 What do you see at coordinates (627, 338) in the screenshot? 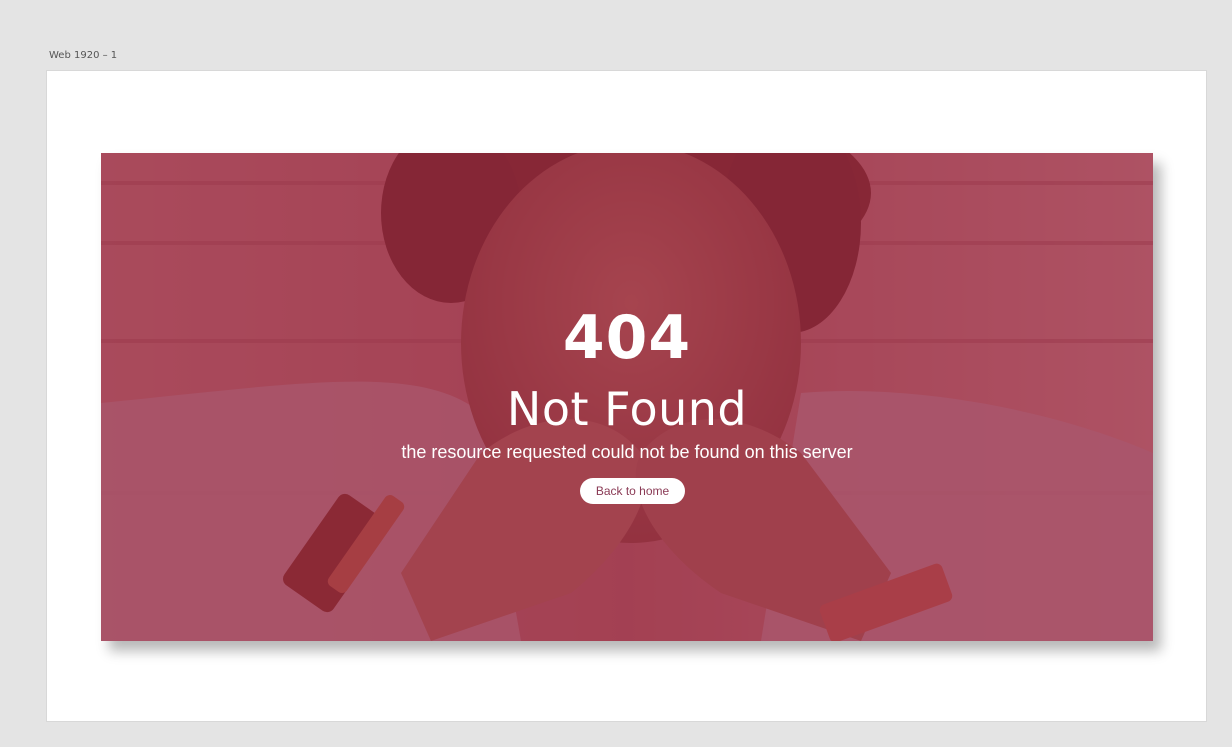
I see `error-code: 404` at bounding box center [627, 338].